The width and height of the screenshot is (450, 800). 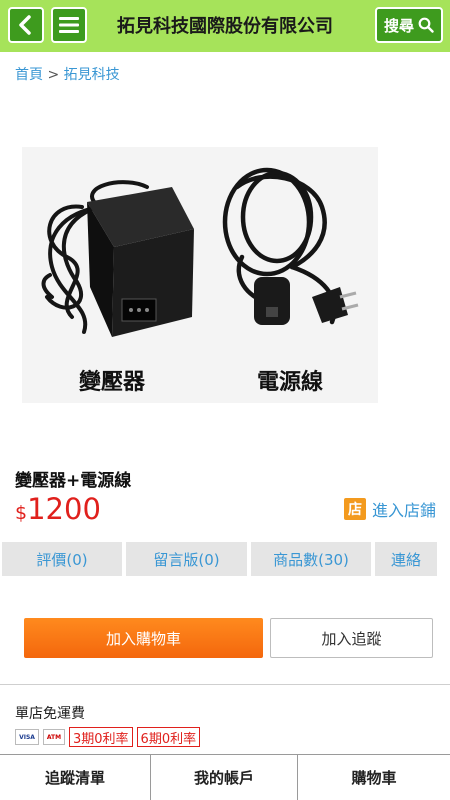 What do you see at coordinates (75, 777) in the screenshot?
I see `nav-watchlist: 追蹤清單` at bounding box center [75, 777].